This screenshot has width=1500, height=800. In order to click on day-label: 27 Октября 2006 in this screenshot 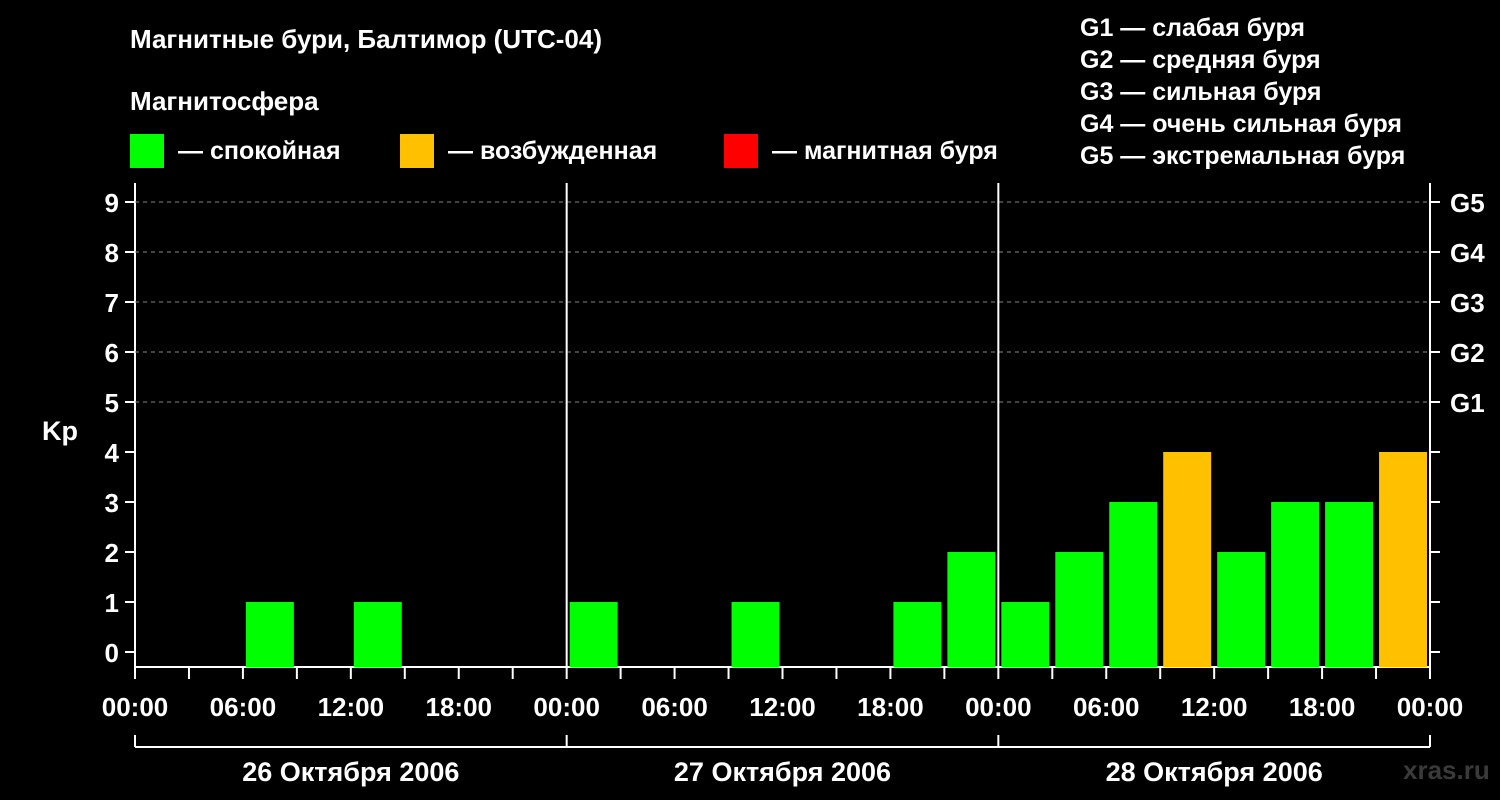, I will do `click(782, 772)`.